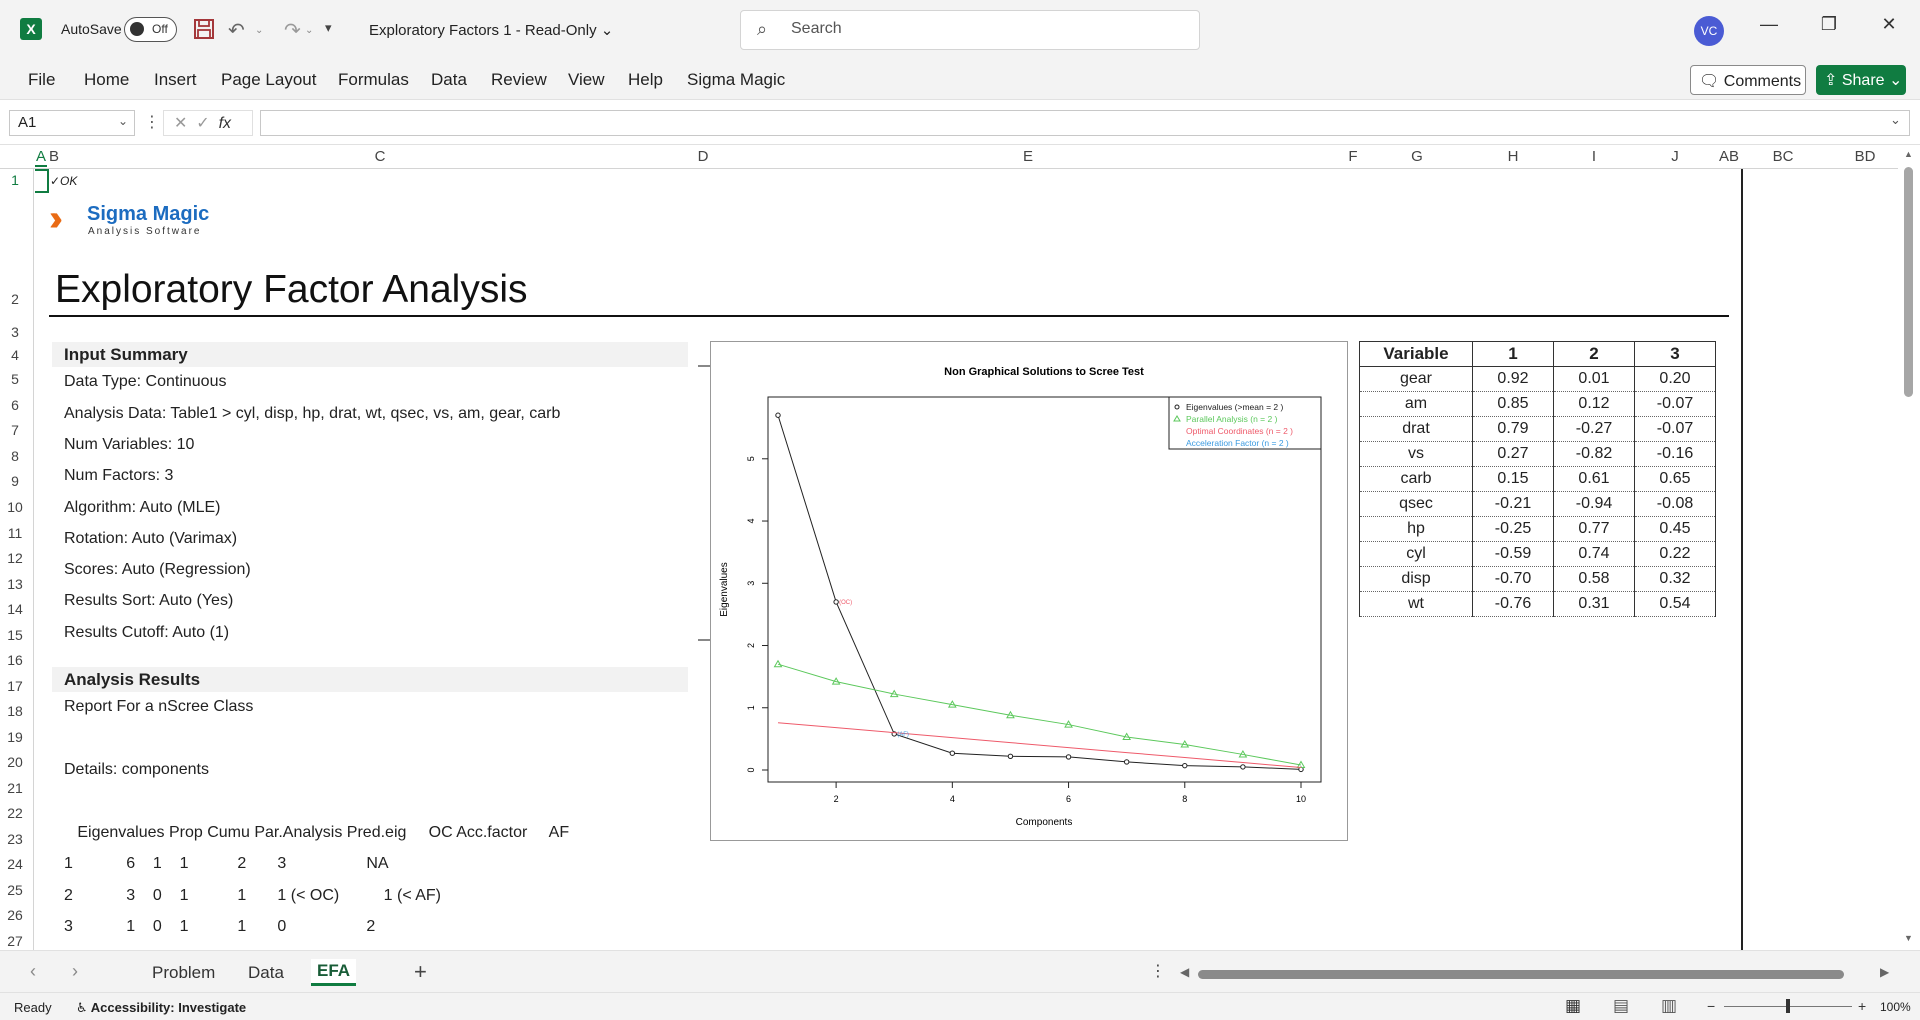 The height and width of the screenshot is (1020, 1920). Describe the element at coordinates (449, 80) in the screenshot. I see `menu-data: Data` at that location.